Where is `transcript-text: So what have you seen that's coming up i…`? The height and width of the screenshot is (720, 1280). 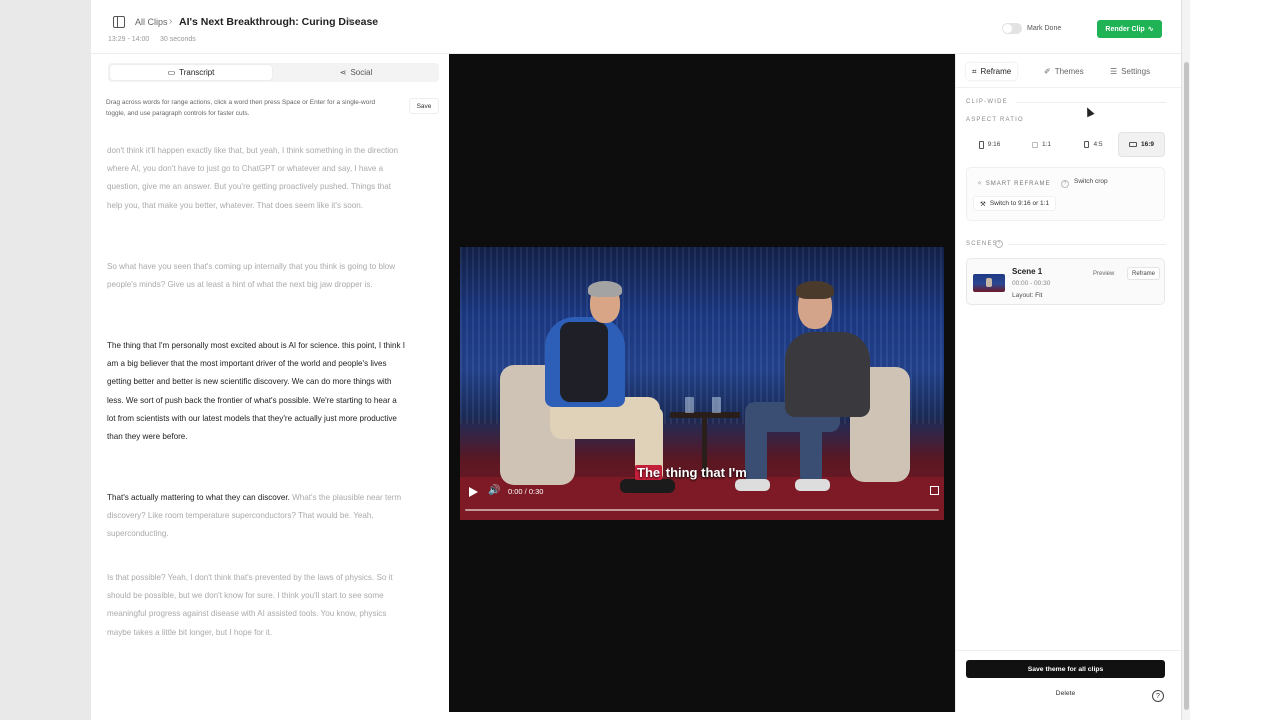
transcript-text: So what have you seen that's coming up i… is located at coordinates (251, 275).